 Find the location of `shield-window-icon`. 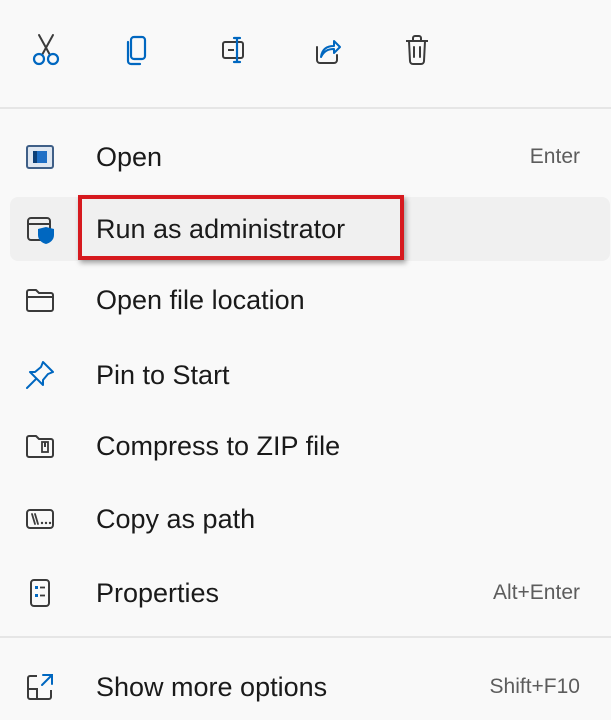

shield-window-icon is located at coordinates (40, 229).